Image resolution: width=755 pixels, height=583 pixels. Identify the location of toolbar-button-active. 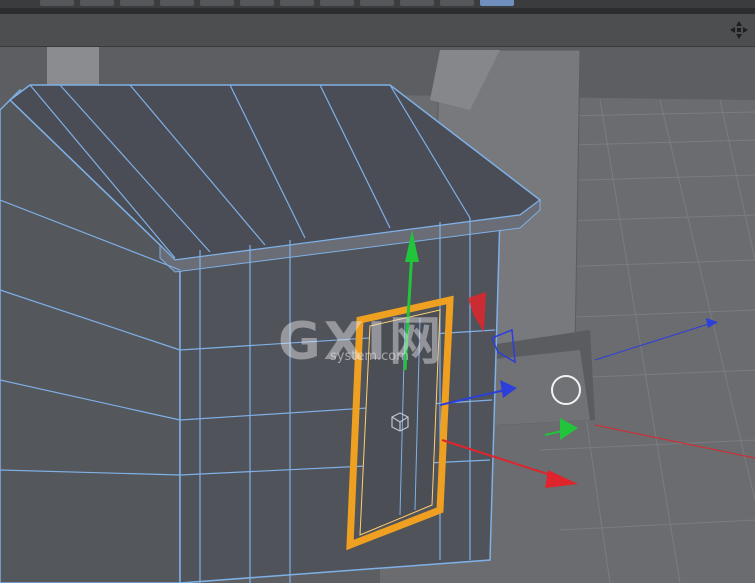
(497, 3).